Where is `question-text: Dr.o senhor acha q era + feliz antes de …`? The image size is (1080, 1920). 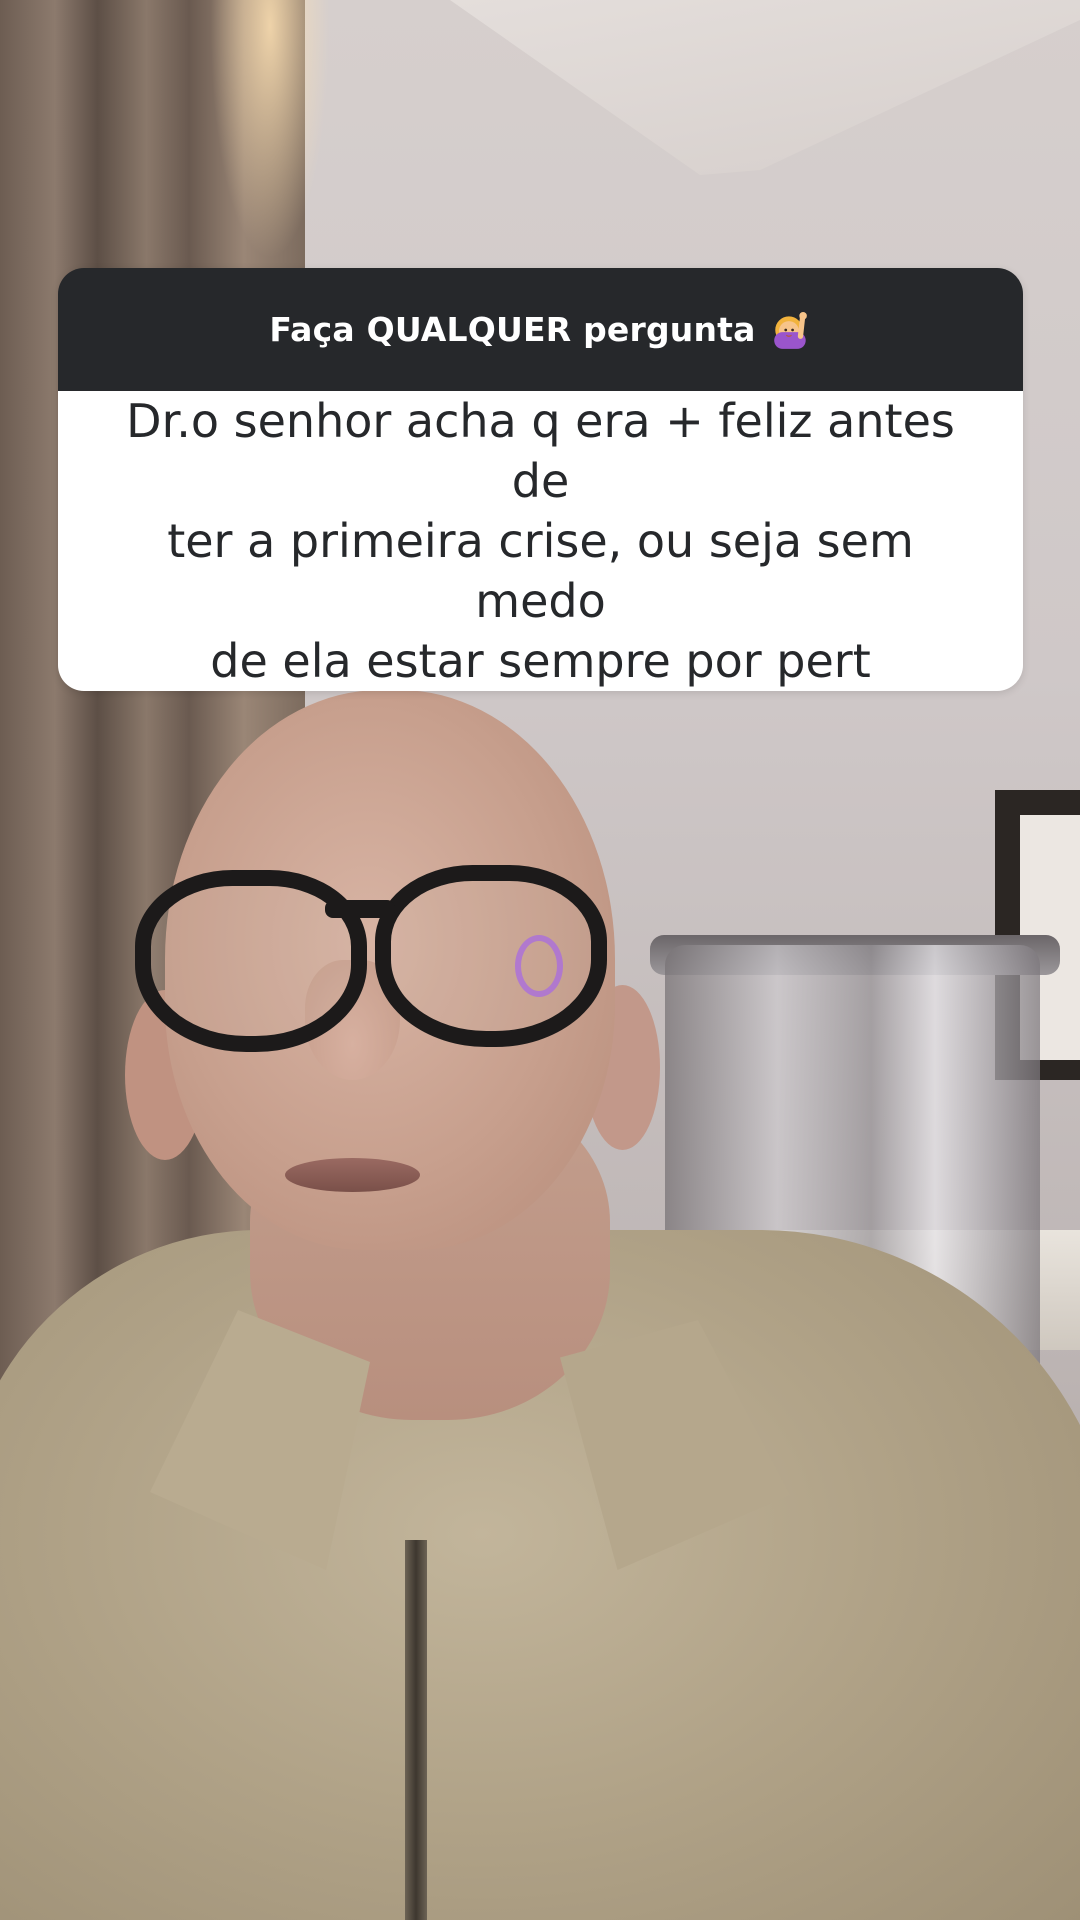
question-text: Dr.o senhor acha q era + feliz antes de … is located at coordinates (540, 541).